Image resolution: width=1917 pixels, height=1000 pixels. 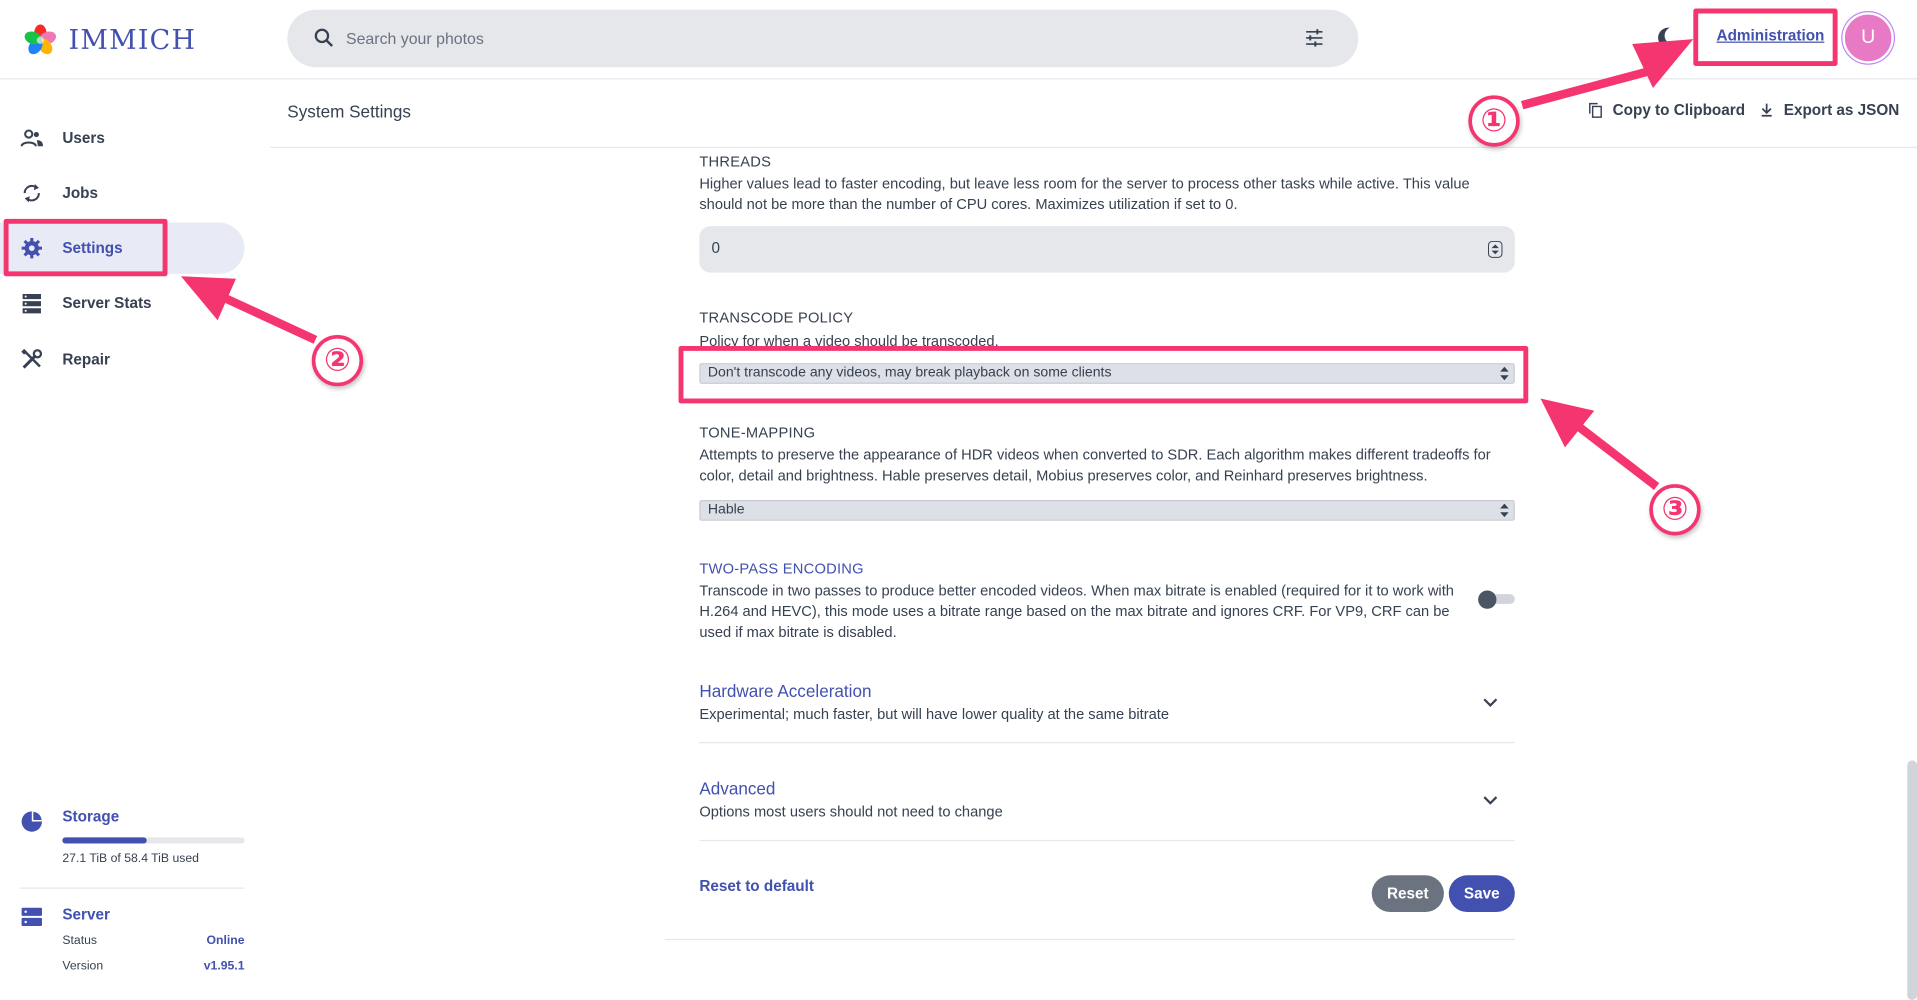 What do you see at coordinates (1314, 38) in the screenshot?
I see `filter-options-icon` at bounding box center [1314, 38].